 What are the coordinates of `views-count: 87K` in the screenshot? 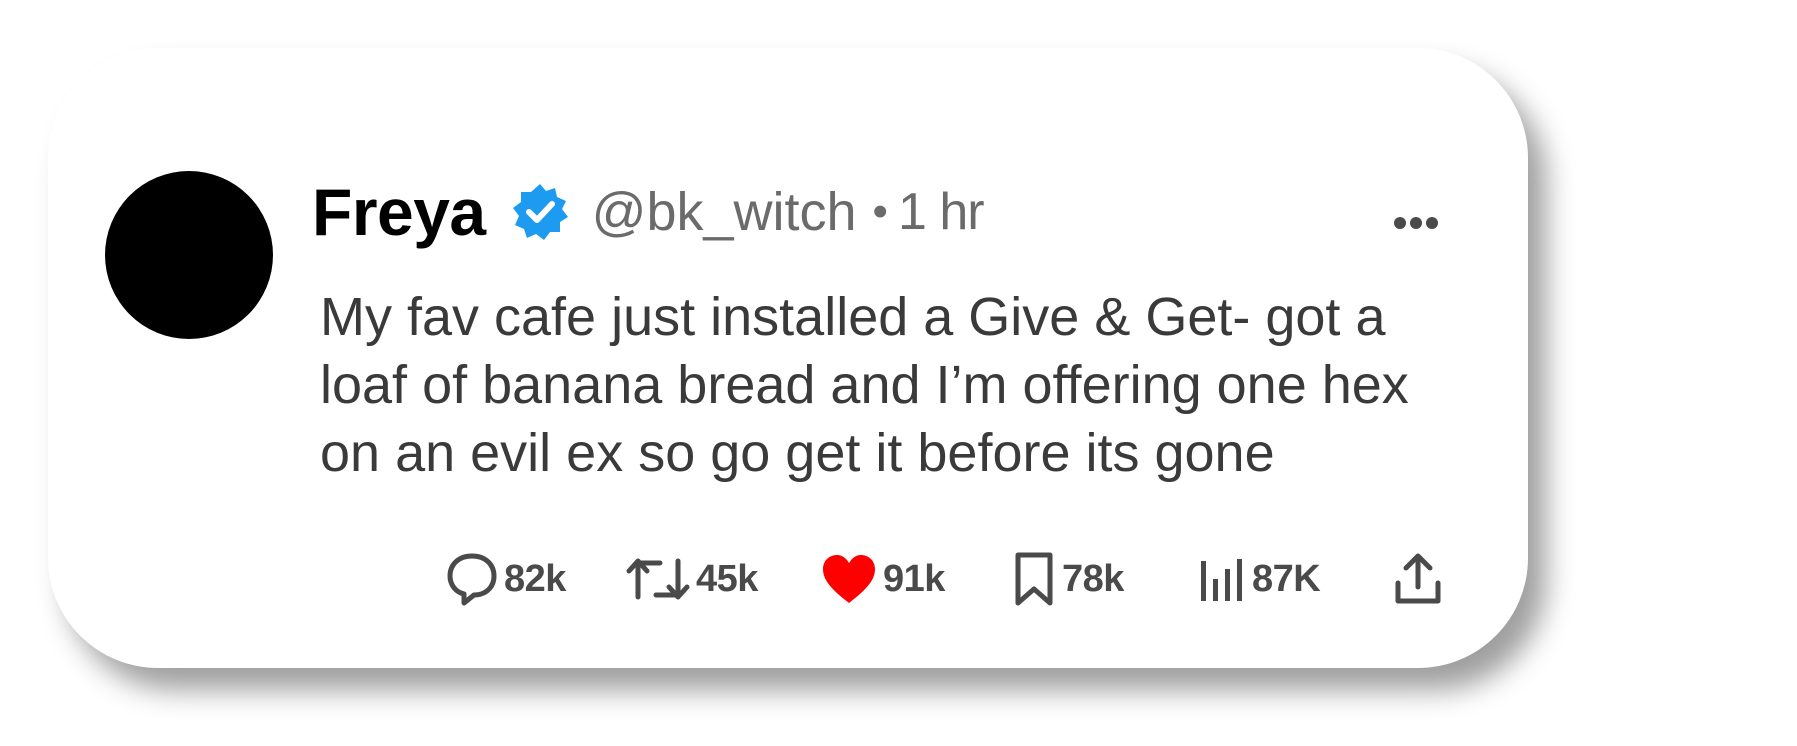 It's located at (1286, 578).